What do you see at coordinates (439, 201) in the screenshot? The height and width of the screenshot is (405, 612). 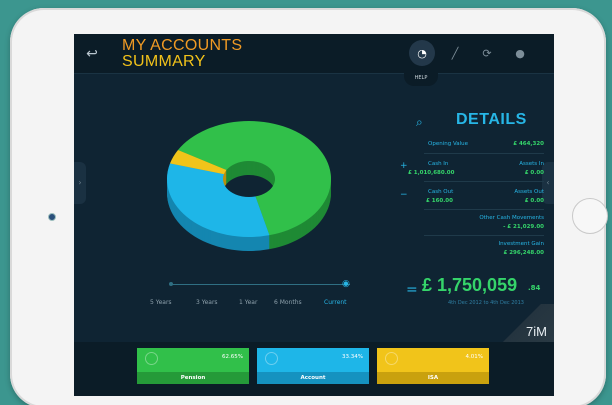 I see `cash-out-value: £ 160.00` at bounding box center [439, 201].